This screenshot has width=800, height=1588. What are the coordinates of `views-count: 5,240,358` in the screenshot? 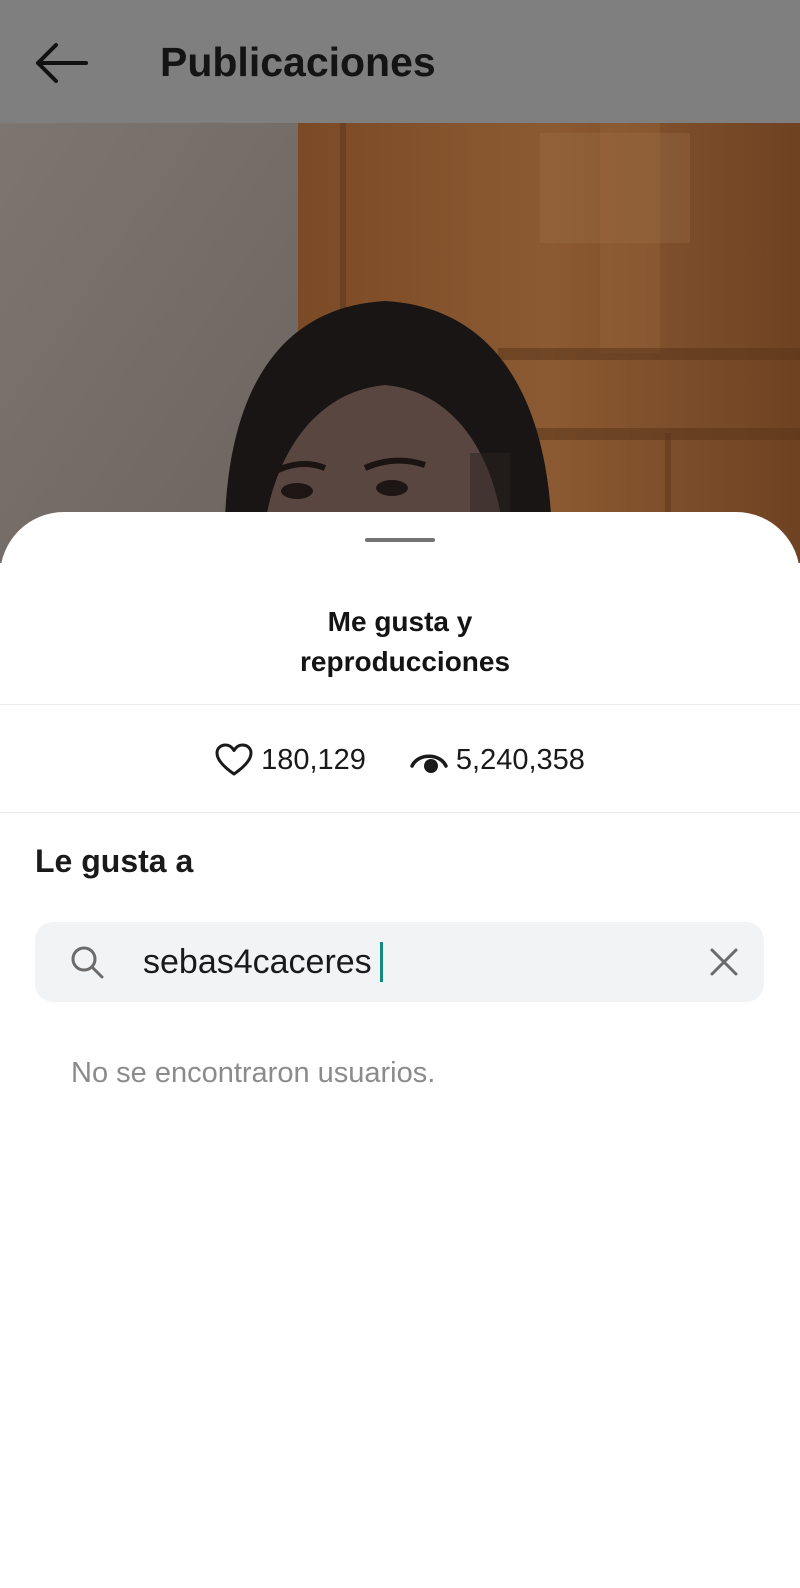 It's located at (520, 759).